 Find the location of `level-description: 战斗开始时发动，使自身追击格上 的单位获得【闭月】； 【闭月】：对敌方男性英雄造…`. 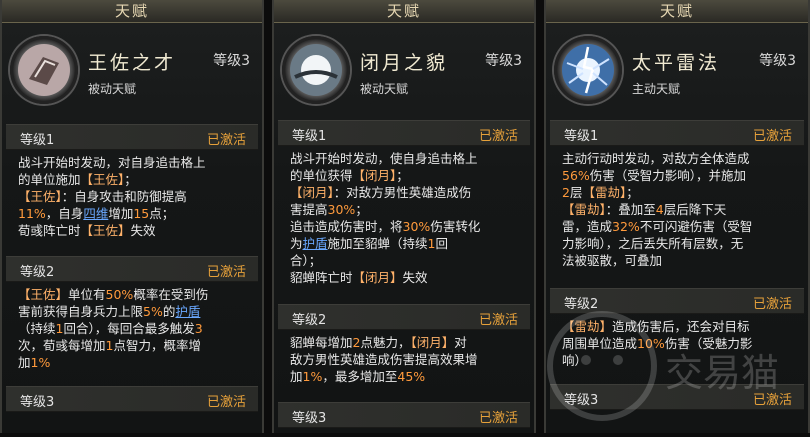

level-description: 战斗开始时发动，使自身追击格上 的单位获得【闭月】； 【闭月】：对敌方男性英雄造… is located at coordinates (407, 218).